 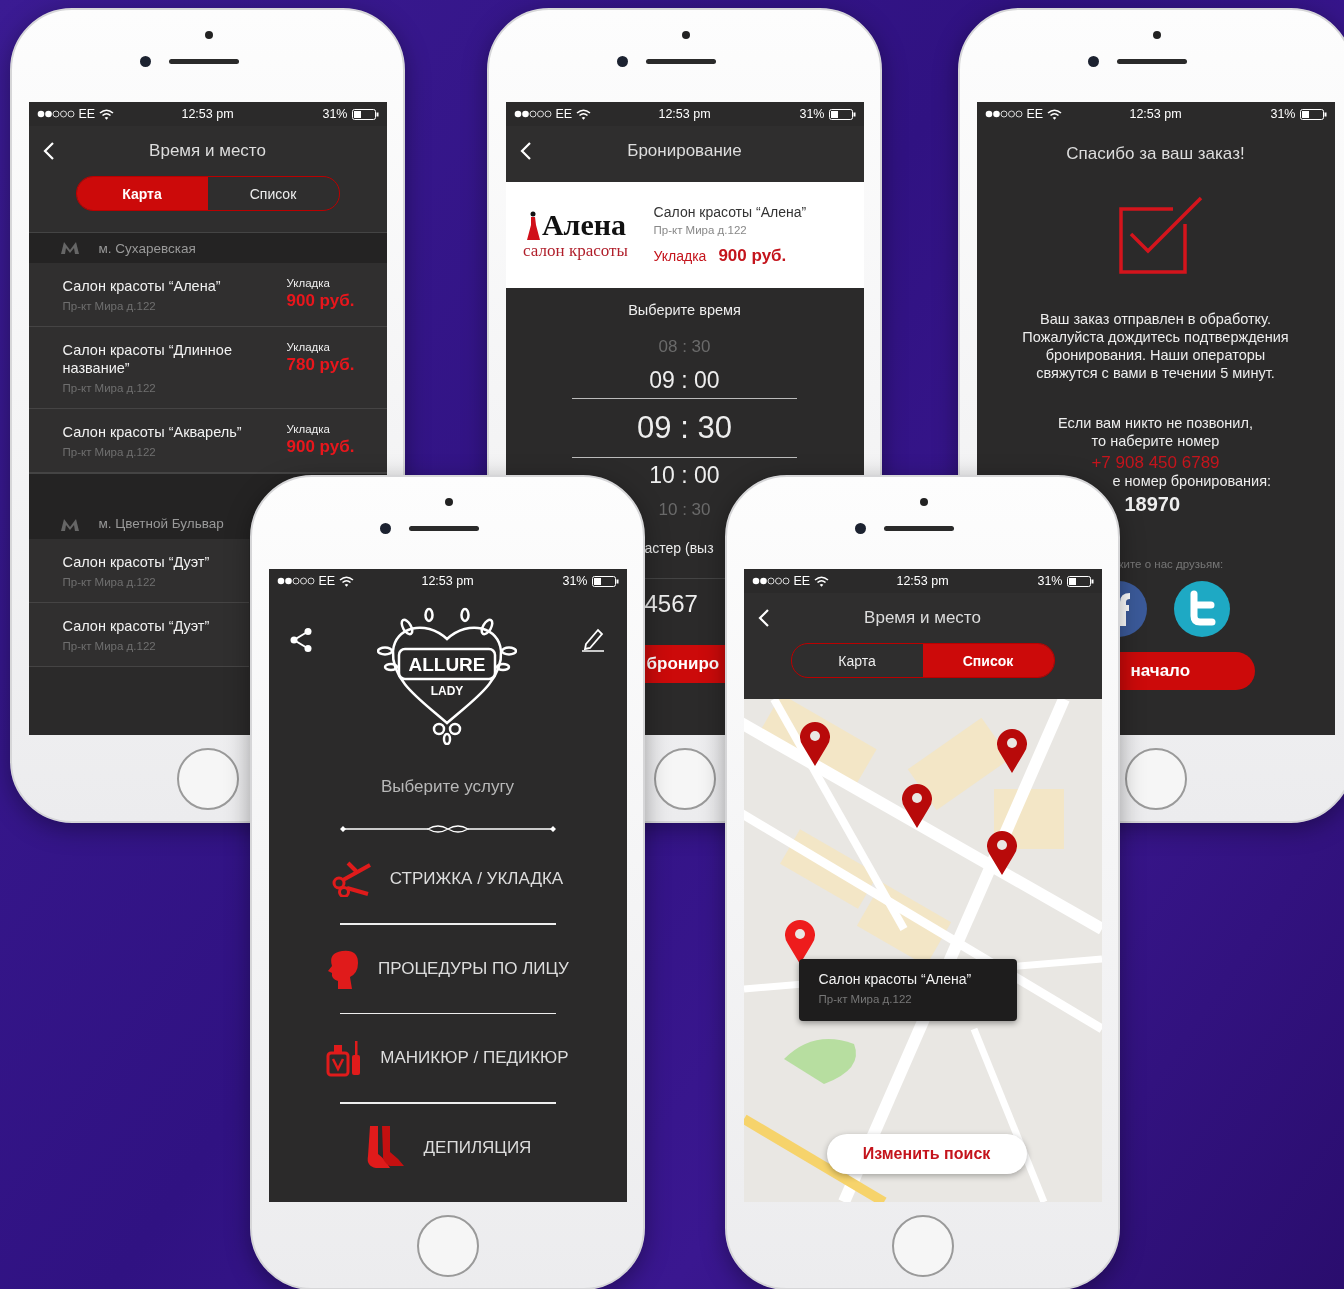 What do you see at coordinates (447, 968) in the screenshot?
I see `service-menu-item: ПРОЦЕДУРЫ ПО ЛИЦУ` at bounding box center [447, 968].